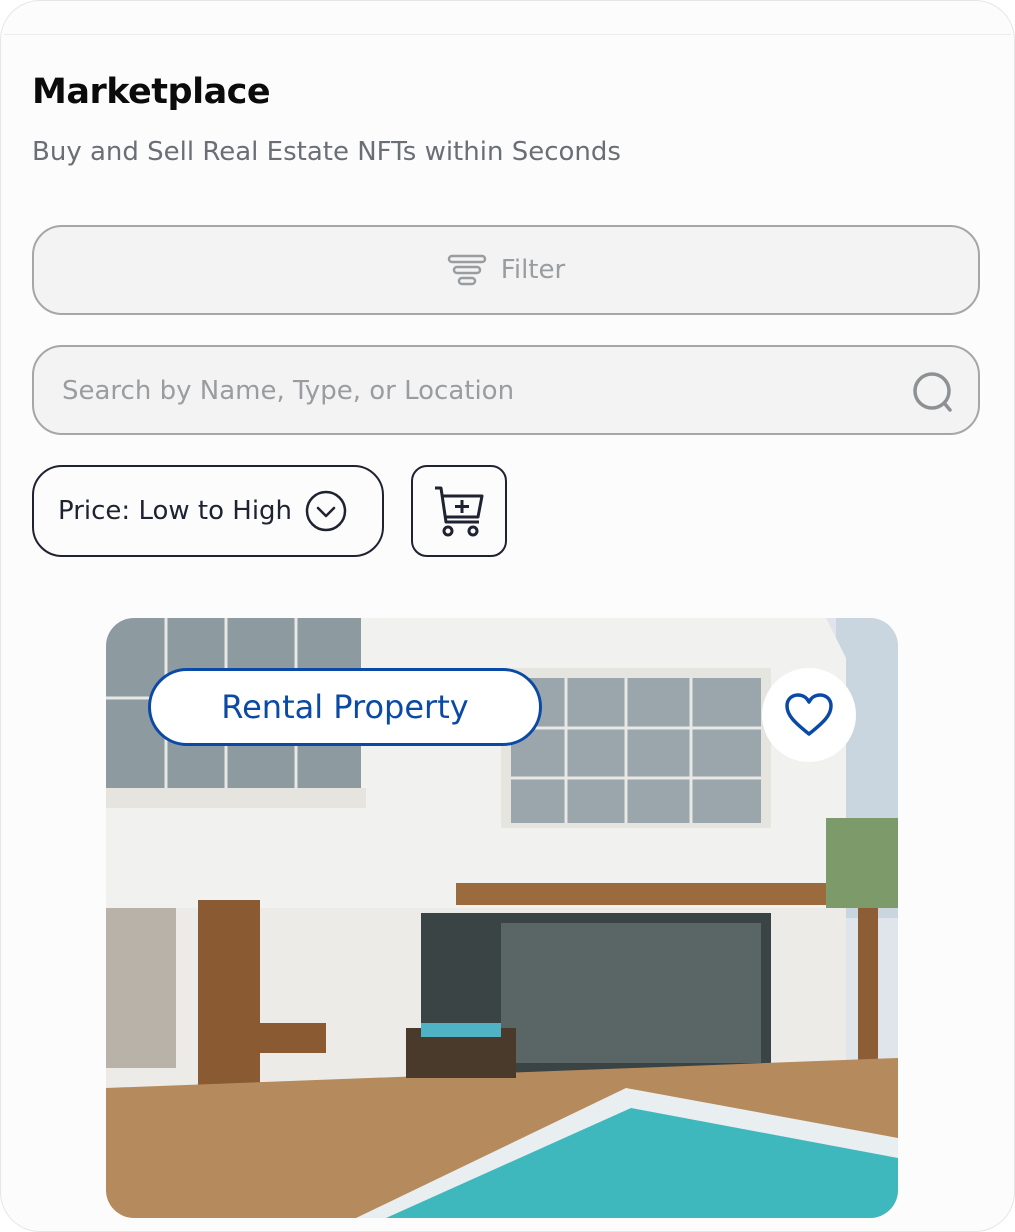 This screenshot has height=1232, width=1015. What do you see at coordinates (934, 393) in the screenshot?
I see `search-icon` at bounding box center [934, 393].